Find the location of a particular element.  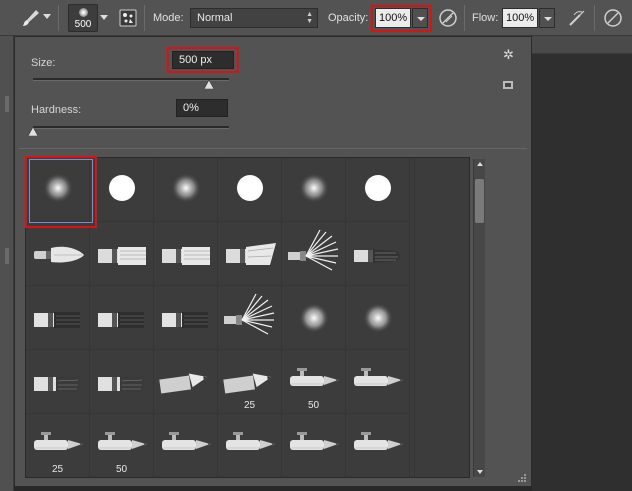

tools-panel-edge is located at coordinates (7, 263).